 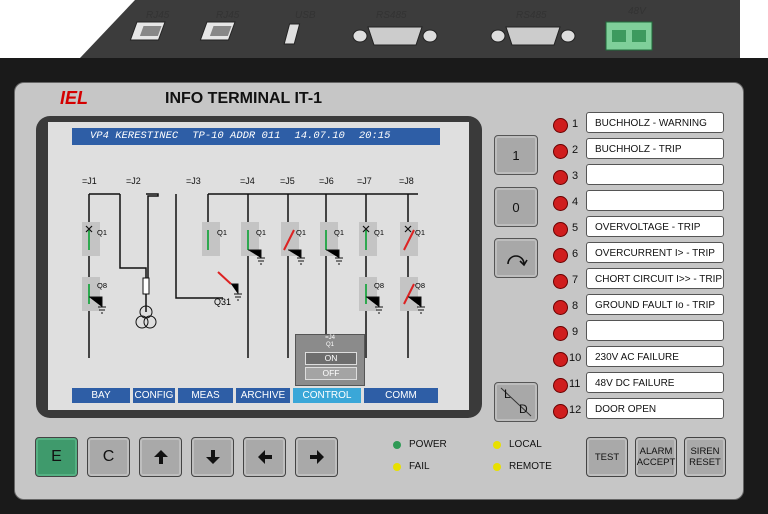 I want to click on port-label-usb: USB, so click(x=305, y=15).